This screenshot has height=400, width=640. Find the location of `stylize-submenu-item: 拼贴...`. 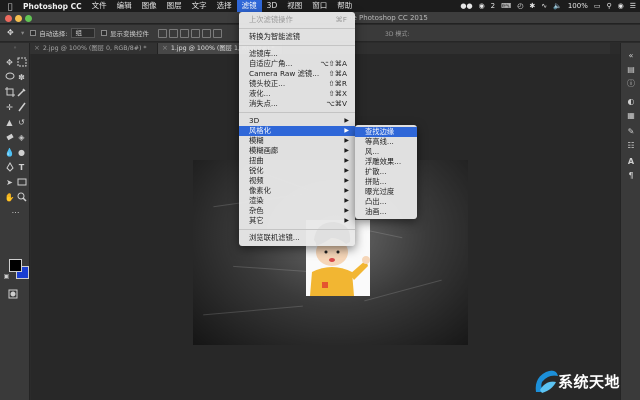

stylize-submenu-item: 拼贴... is located at coordinates (386, 182).